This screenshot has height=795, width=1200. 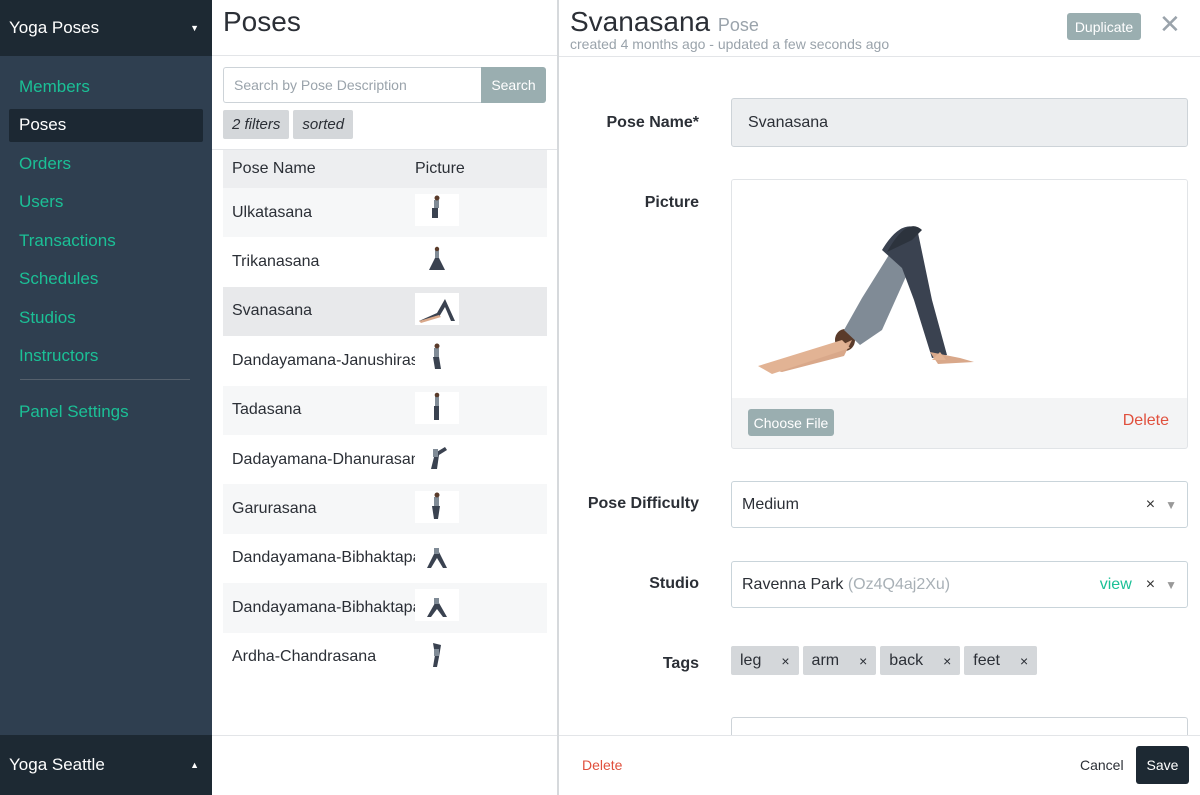 I want to click on sidebar-item-instructors: Instructors, so click(x=106, y=356).